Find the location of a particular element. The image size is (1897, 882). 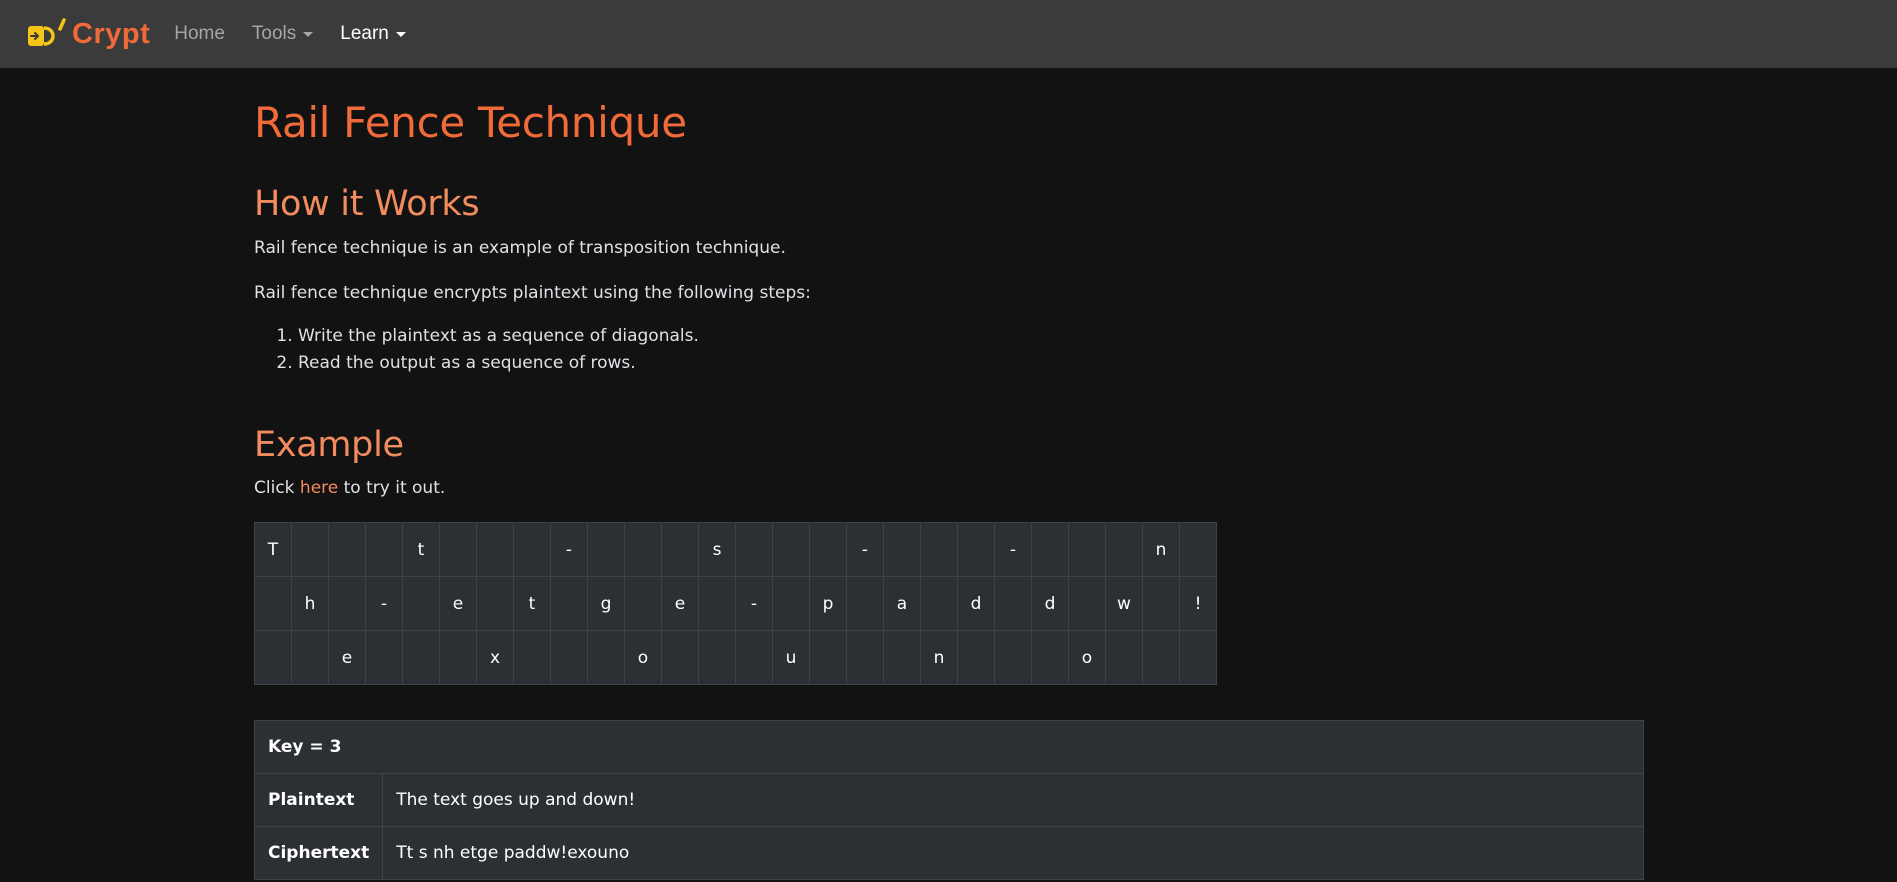

chevron-down-icon is located at coordinates (400, 34).